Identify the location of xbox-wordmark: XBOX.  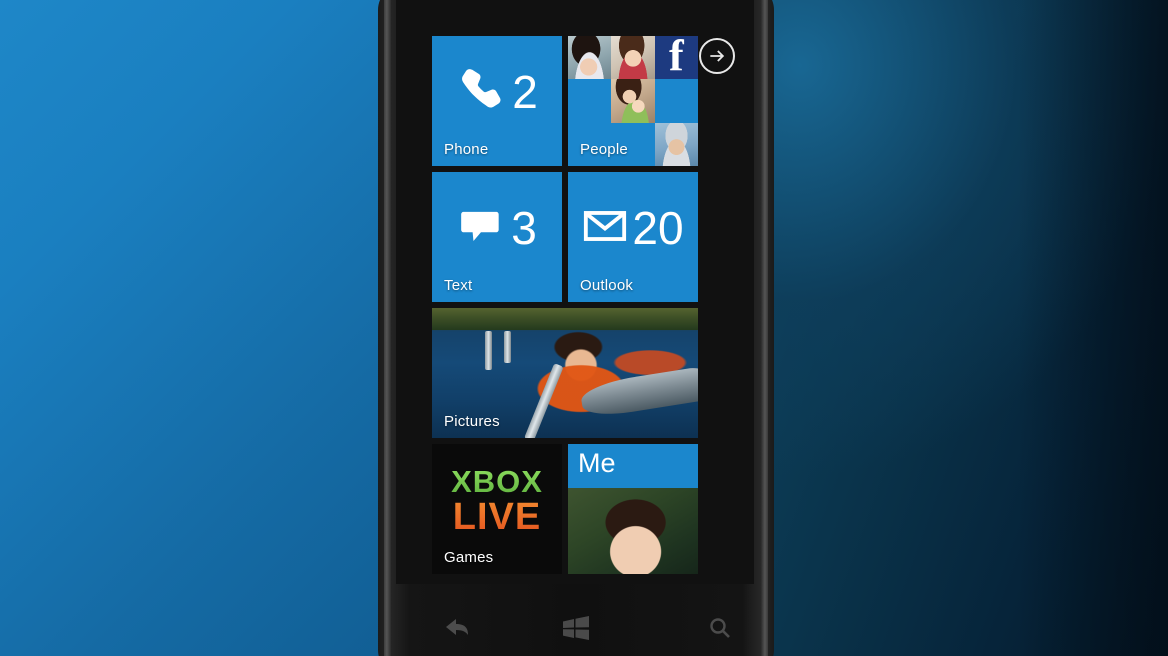
(497, 482).